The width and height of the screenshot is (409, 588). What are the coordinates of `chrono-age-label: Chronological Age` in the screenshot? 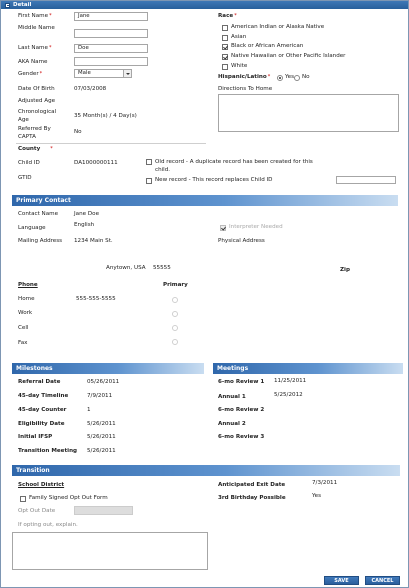 It's located at (37, 116).